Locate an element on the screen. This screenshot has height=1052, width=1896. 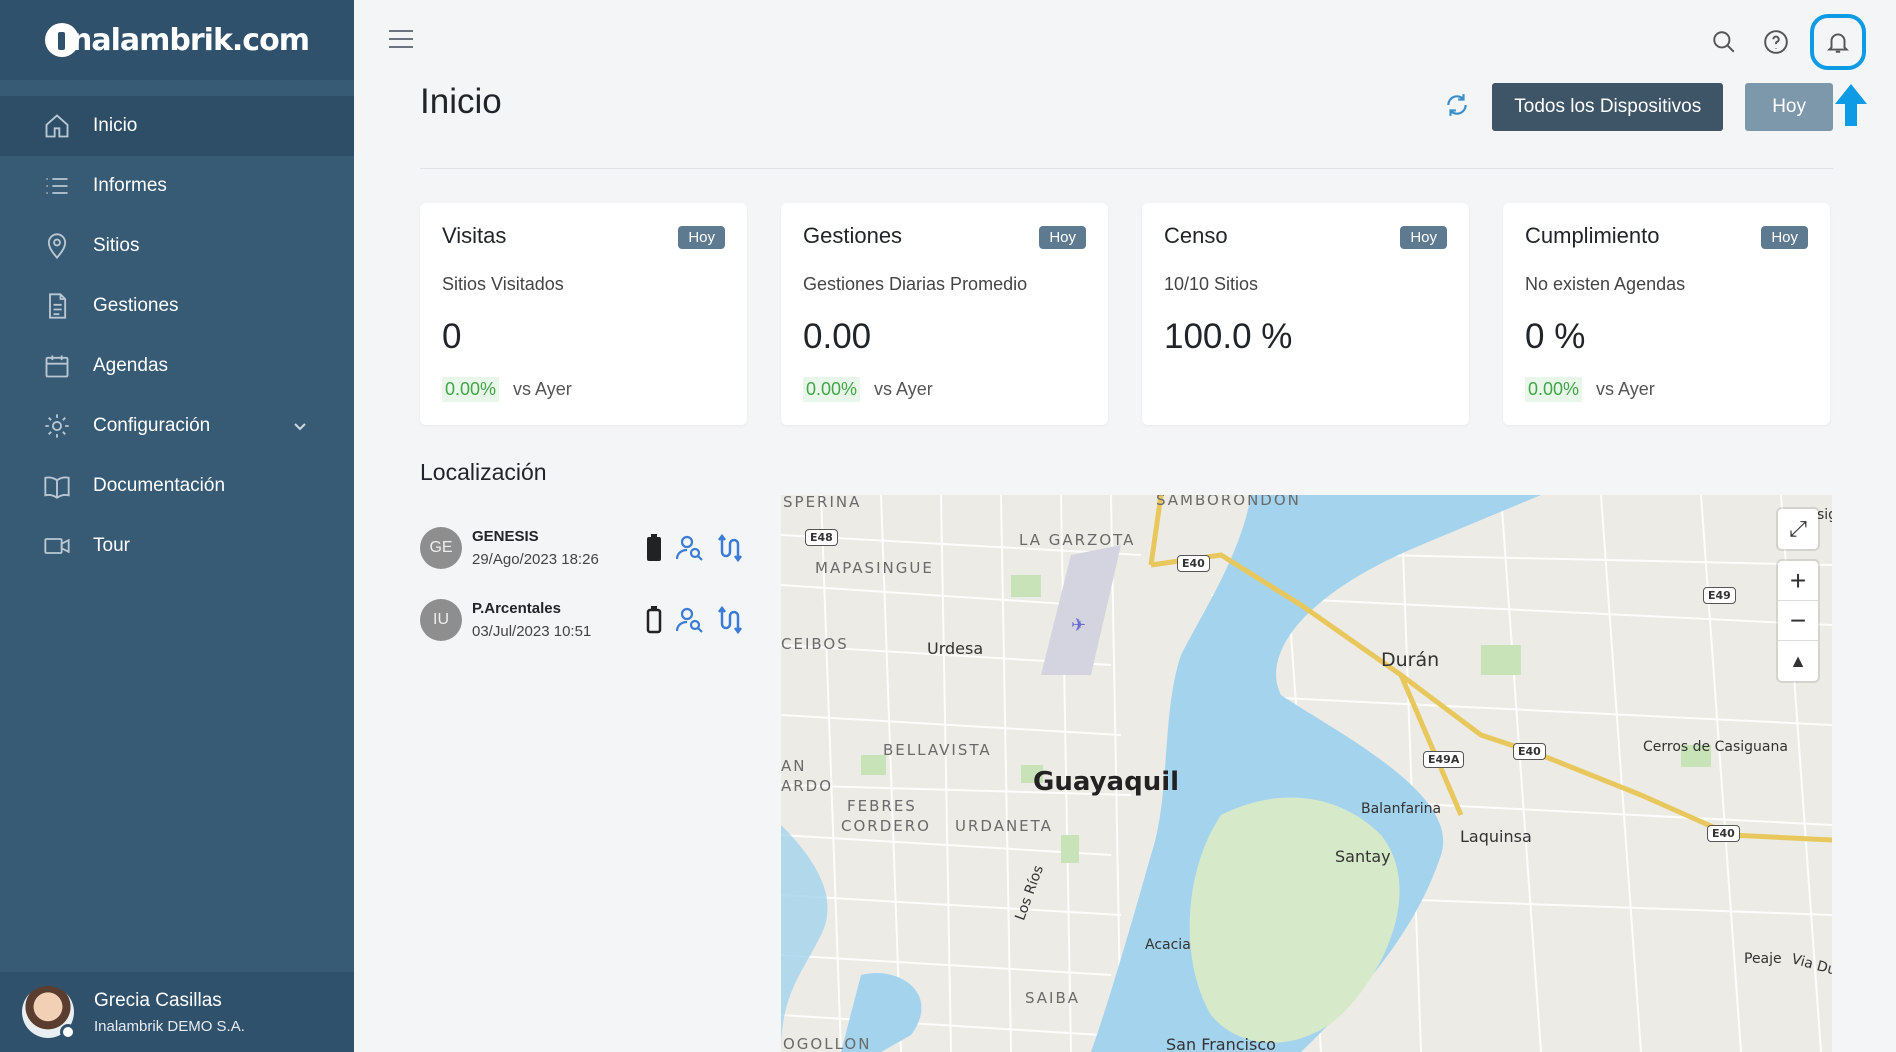
avatar is located at coordinates (49, 1013).